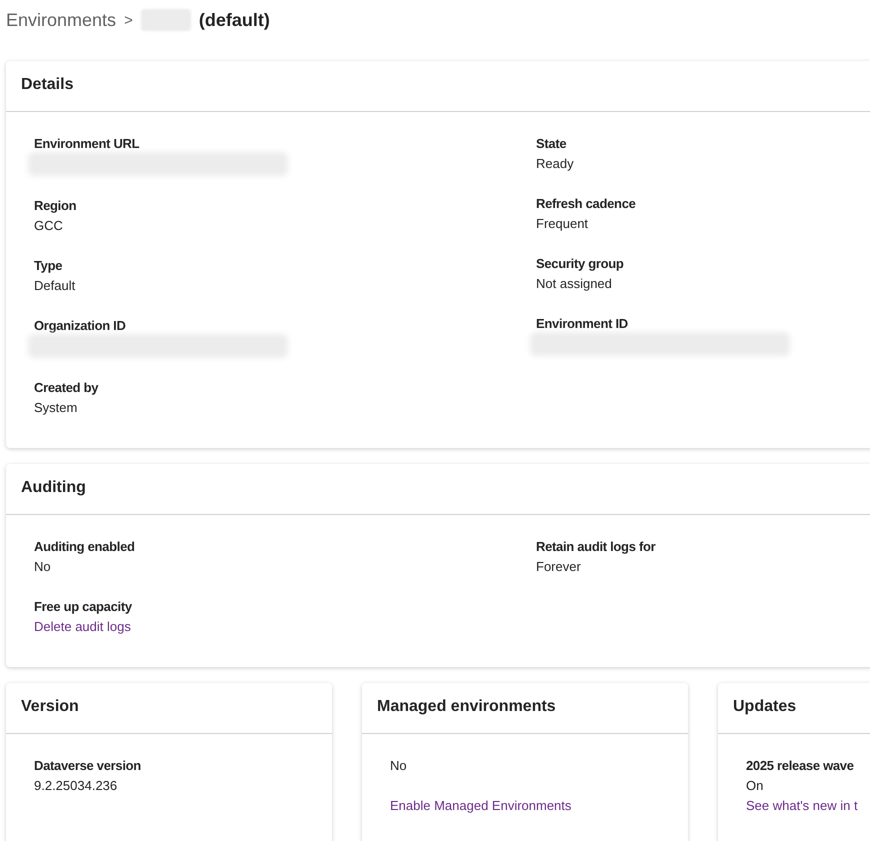 The width and height of the screenshot is (870, 841). I want to click on field-link: Delete audit logs, so click(285, 627).